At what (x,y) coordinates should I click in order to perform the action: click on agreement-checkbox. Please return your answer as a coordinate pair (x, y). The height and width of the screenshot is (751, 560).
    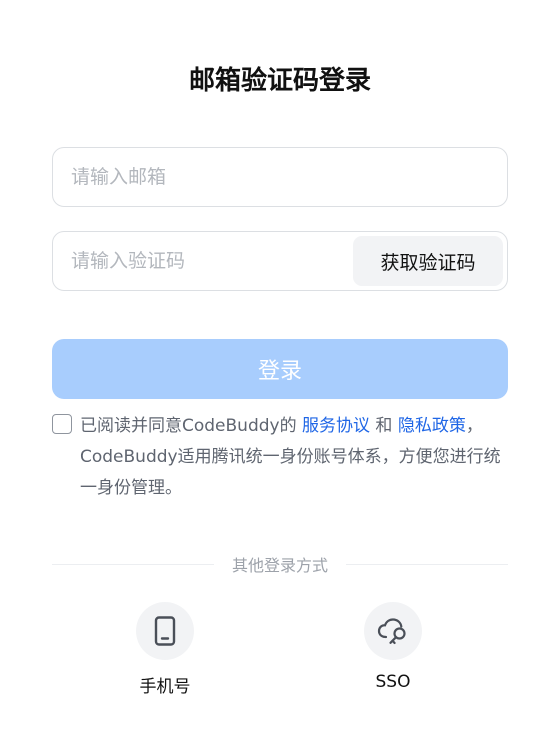
    Looking at the image, I should click on (62, 424).